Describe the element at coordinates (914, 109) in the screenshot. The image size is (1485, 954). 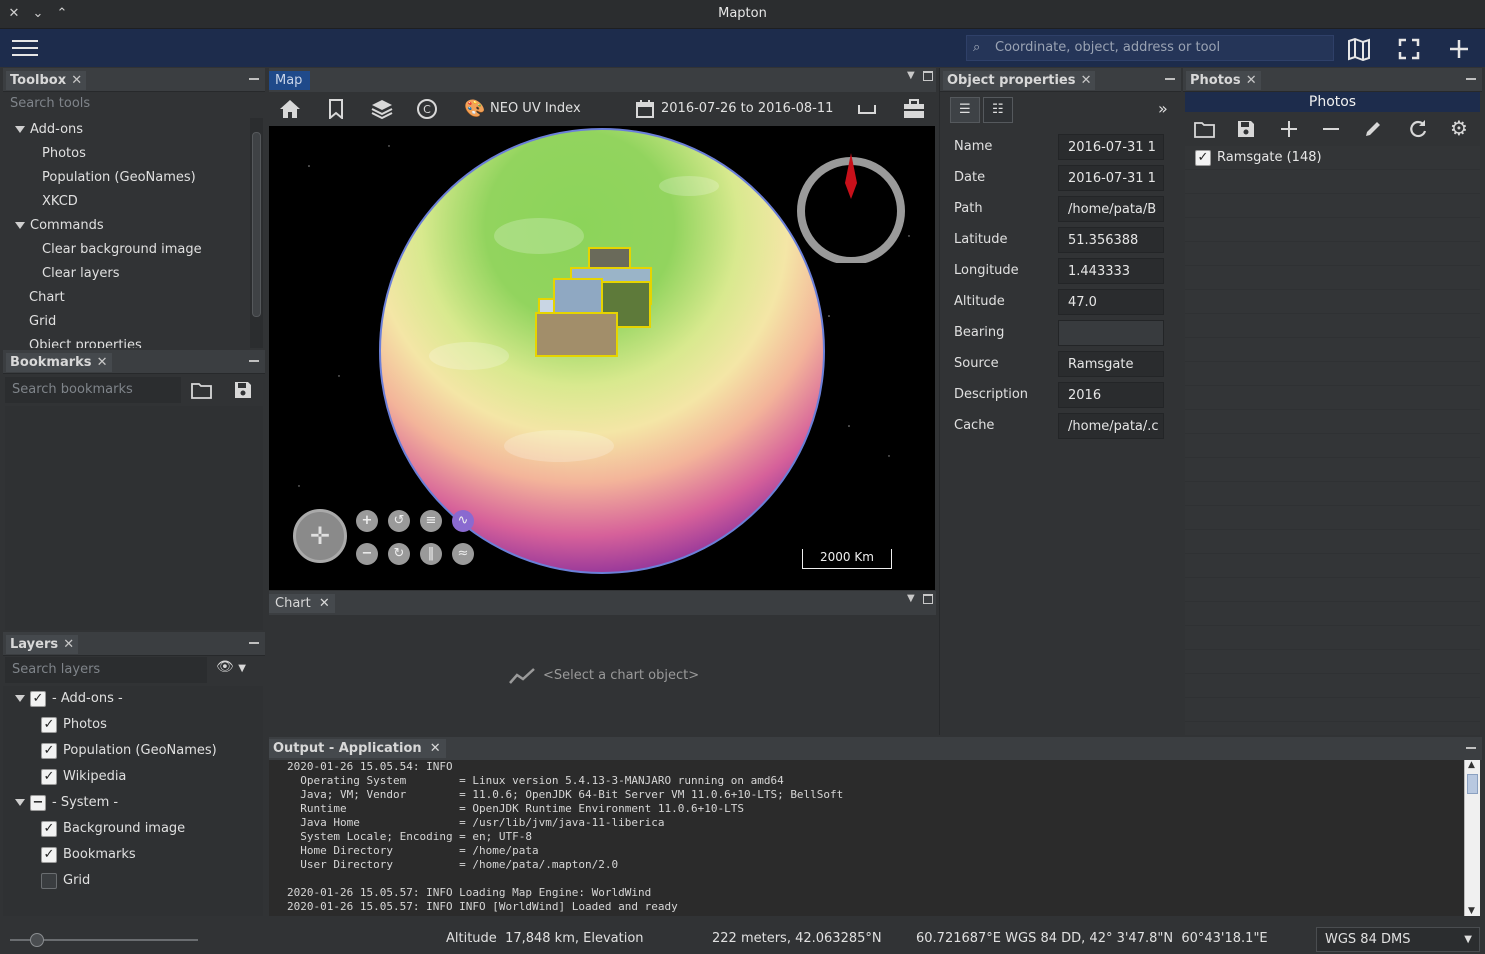
I see `toolbox-icon` at that location.